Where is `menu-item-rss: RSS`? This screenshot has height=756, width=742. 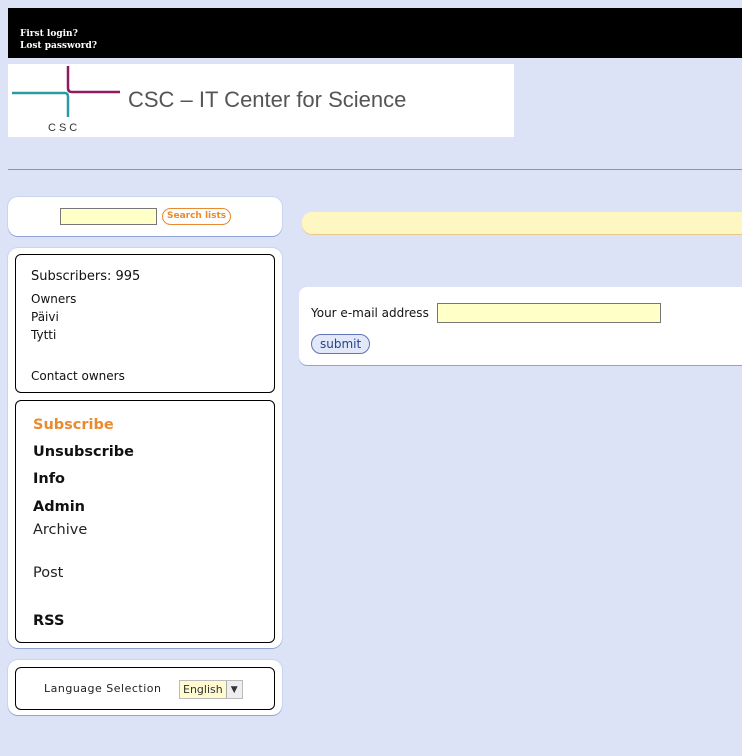 menu-item-rss: RSS is located at coordinates (48, 621).